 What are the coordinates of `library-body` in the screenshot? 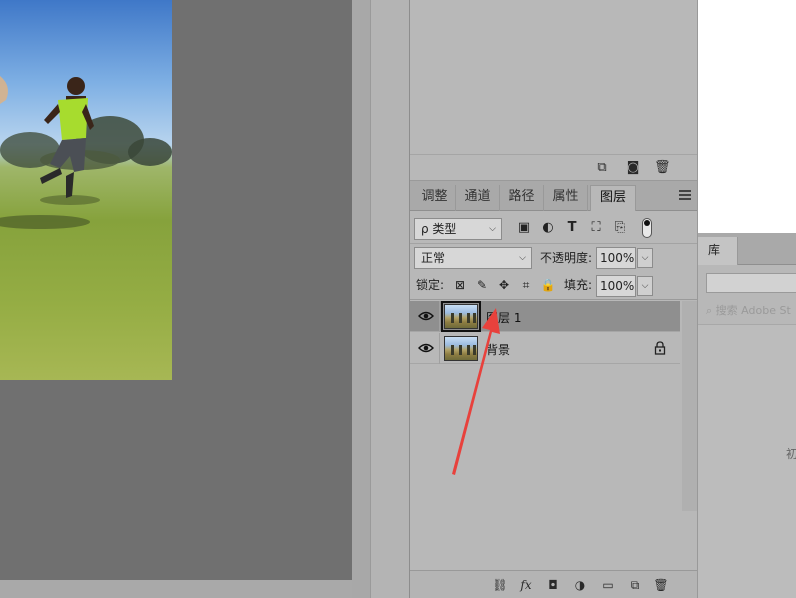 It's located at (747, 461).